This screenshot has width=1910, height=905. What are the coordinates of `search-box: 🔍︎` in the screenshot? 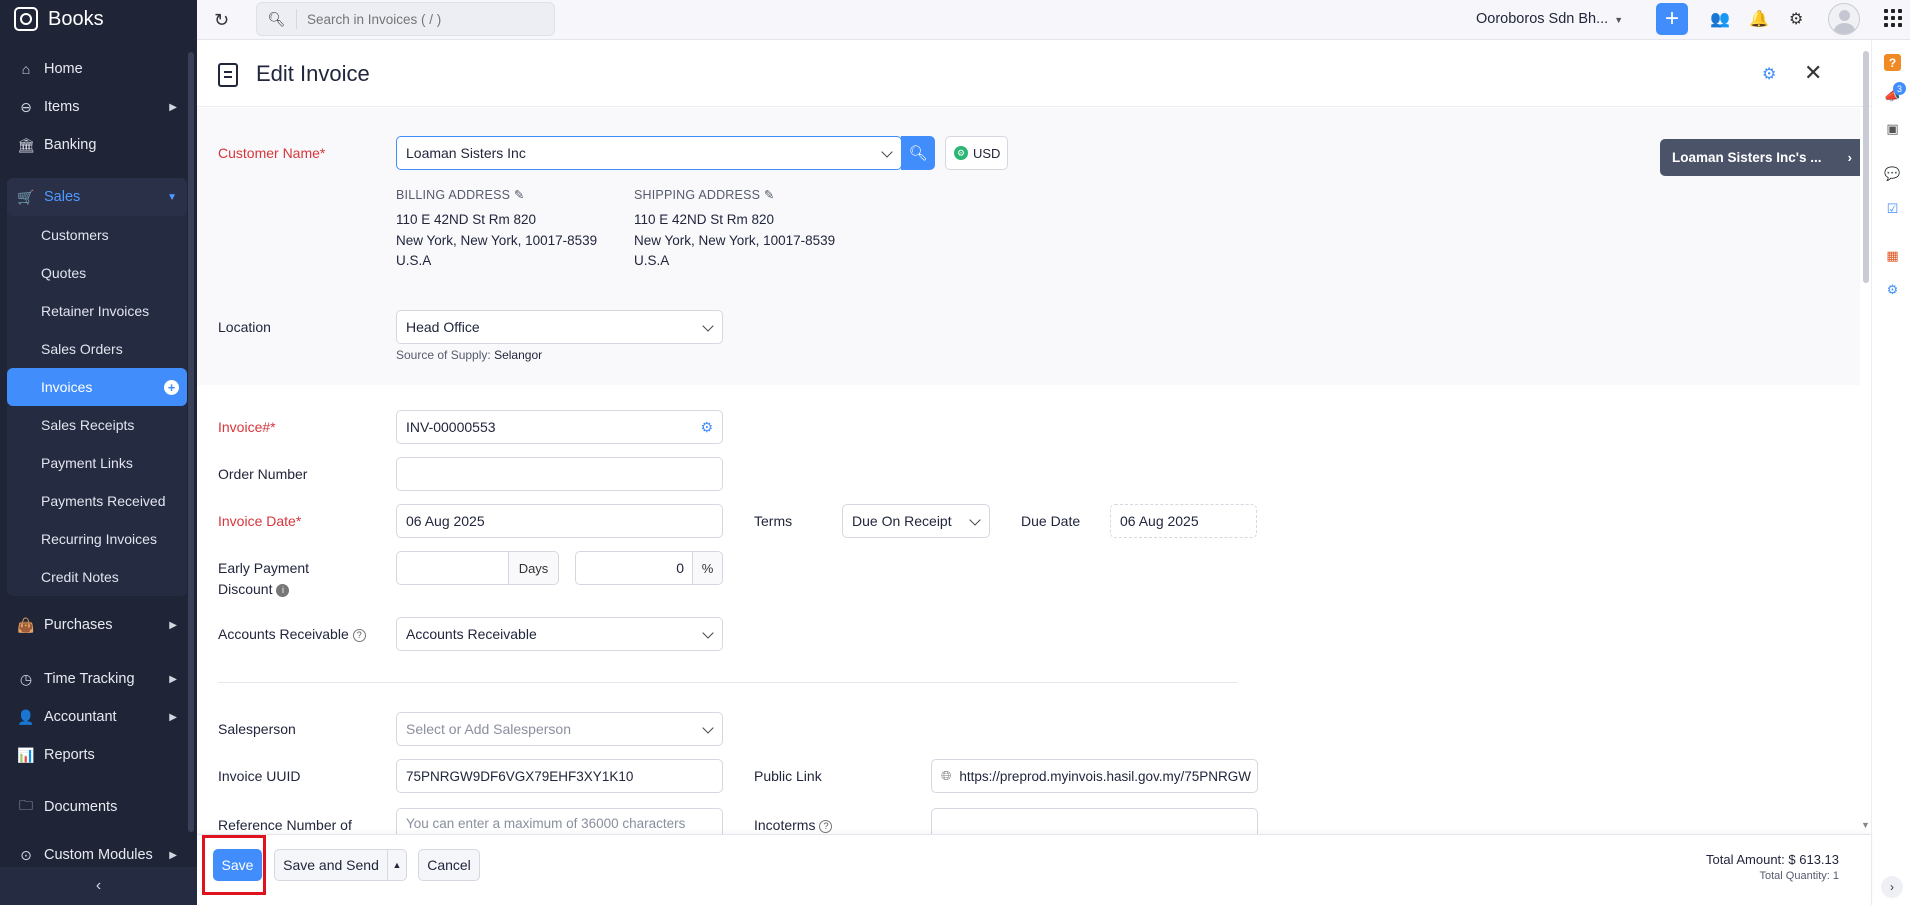 It's located at (405, 19).